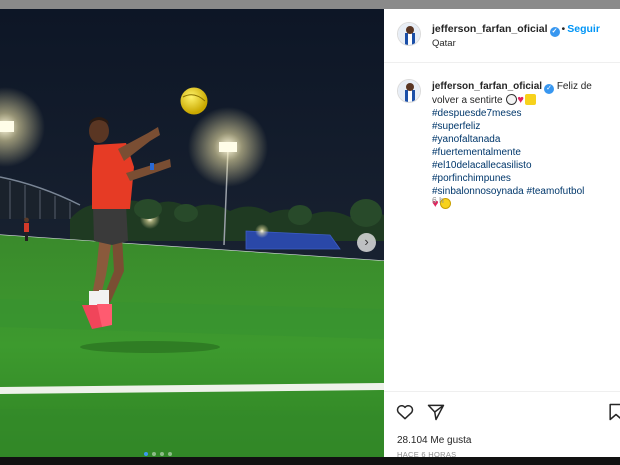 The height and width of the screenshot is (465, 620). I want to click on header-username: jefferson_farfan_oficial, so click(490, 29).